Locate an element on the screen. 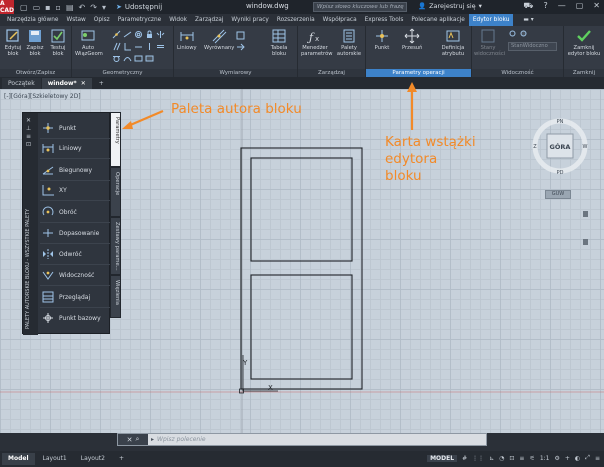  close-icon: ✕ is located at coordinates (130, 440).